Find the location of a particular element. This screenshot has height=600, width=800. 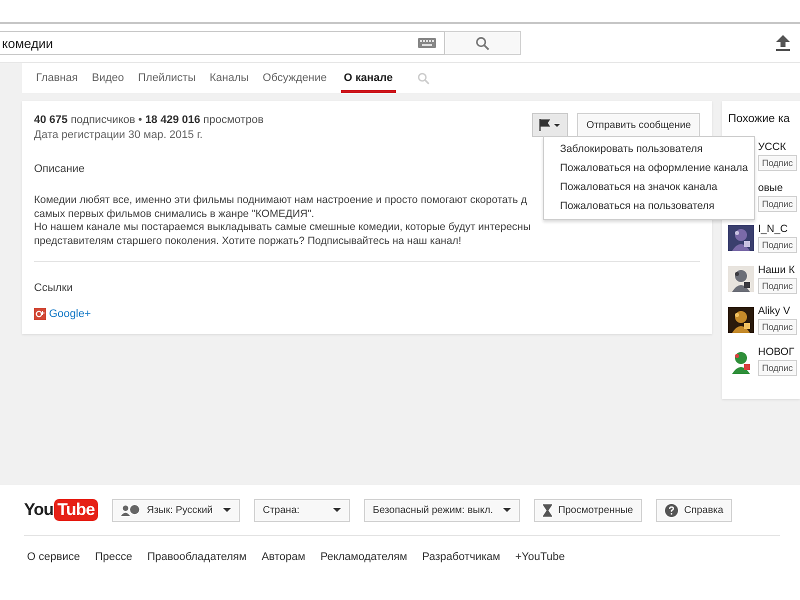

search-button is located at coordinates (483, 43).